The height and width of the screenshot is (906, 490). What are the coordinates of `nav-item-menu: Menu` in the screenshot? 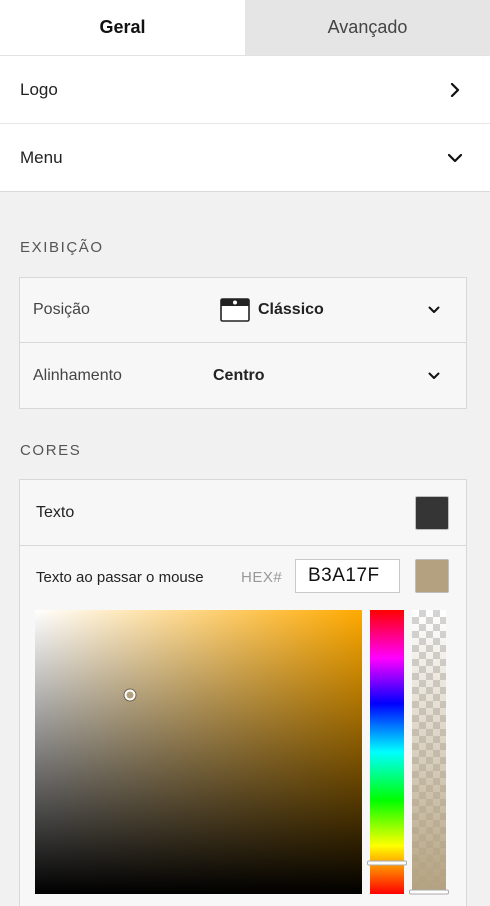 It's located at (245, 158).